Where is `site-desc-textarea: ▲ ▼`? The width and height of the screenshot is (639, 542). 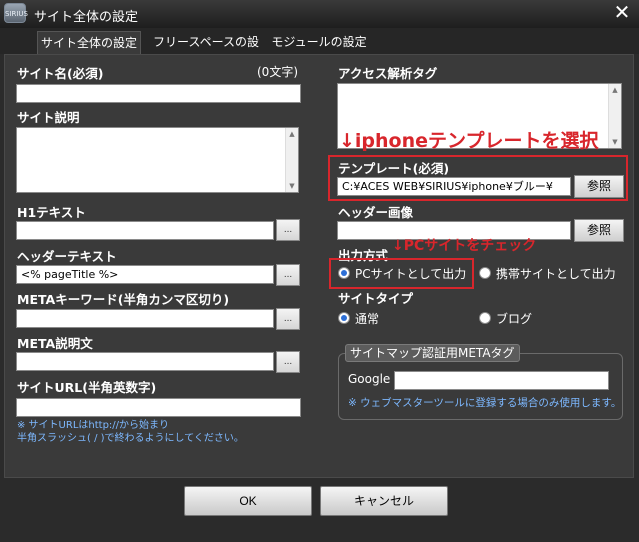
site-desc-textarea: ▲ ▼ is located at coordinates (157, 160).